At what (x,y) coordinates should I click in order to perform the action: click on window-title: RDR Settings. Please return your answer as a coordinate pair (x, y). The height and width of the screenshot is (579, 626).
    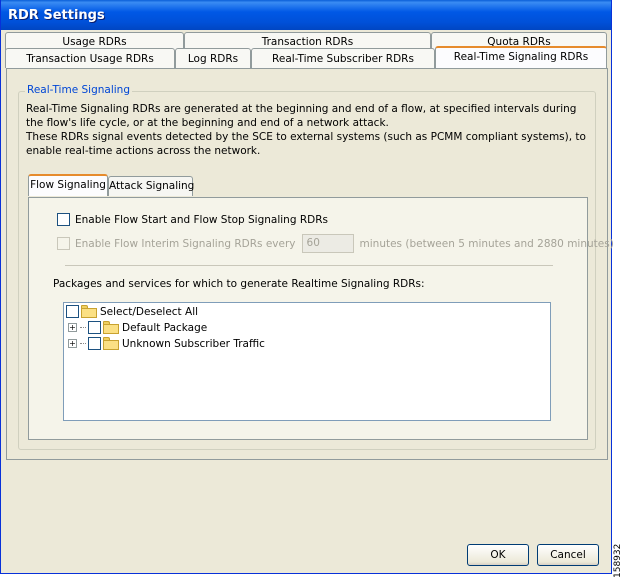
    Looking at the image, I should click on (306, 15).